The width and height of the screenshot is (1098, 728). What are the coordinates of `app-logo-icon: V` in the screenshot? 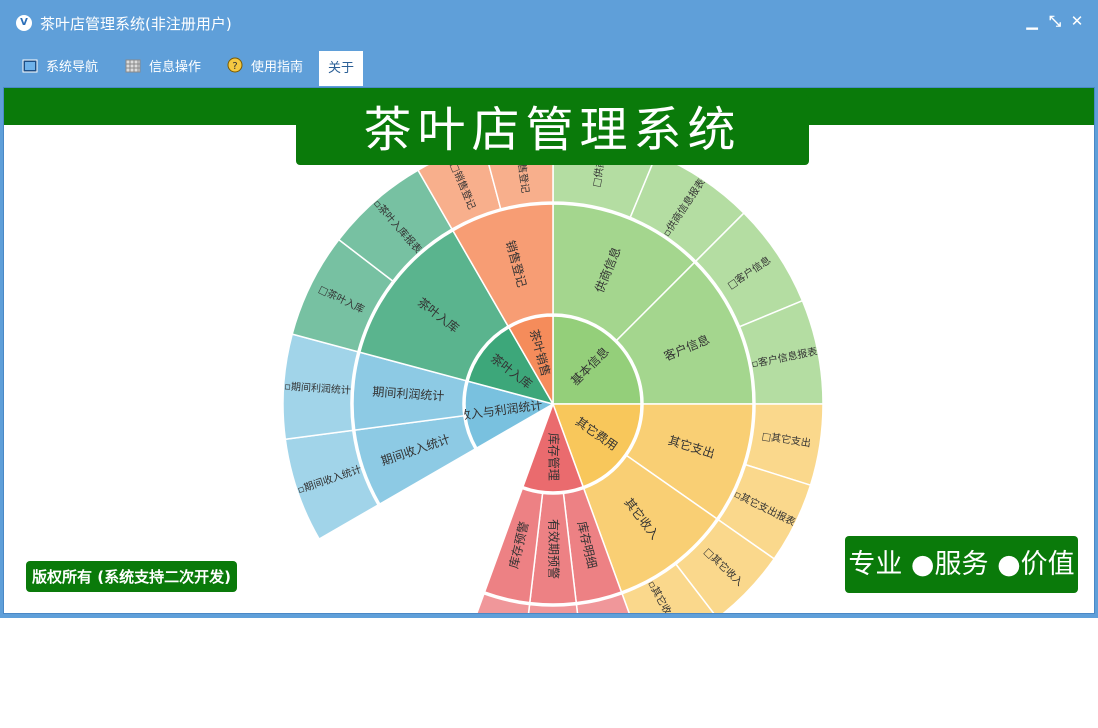 It's located at (24, 23).